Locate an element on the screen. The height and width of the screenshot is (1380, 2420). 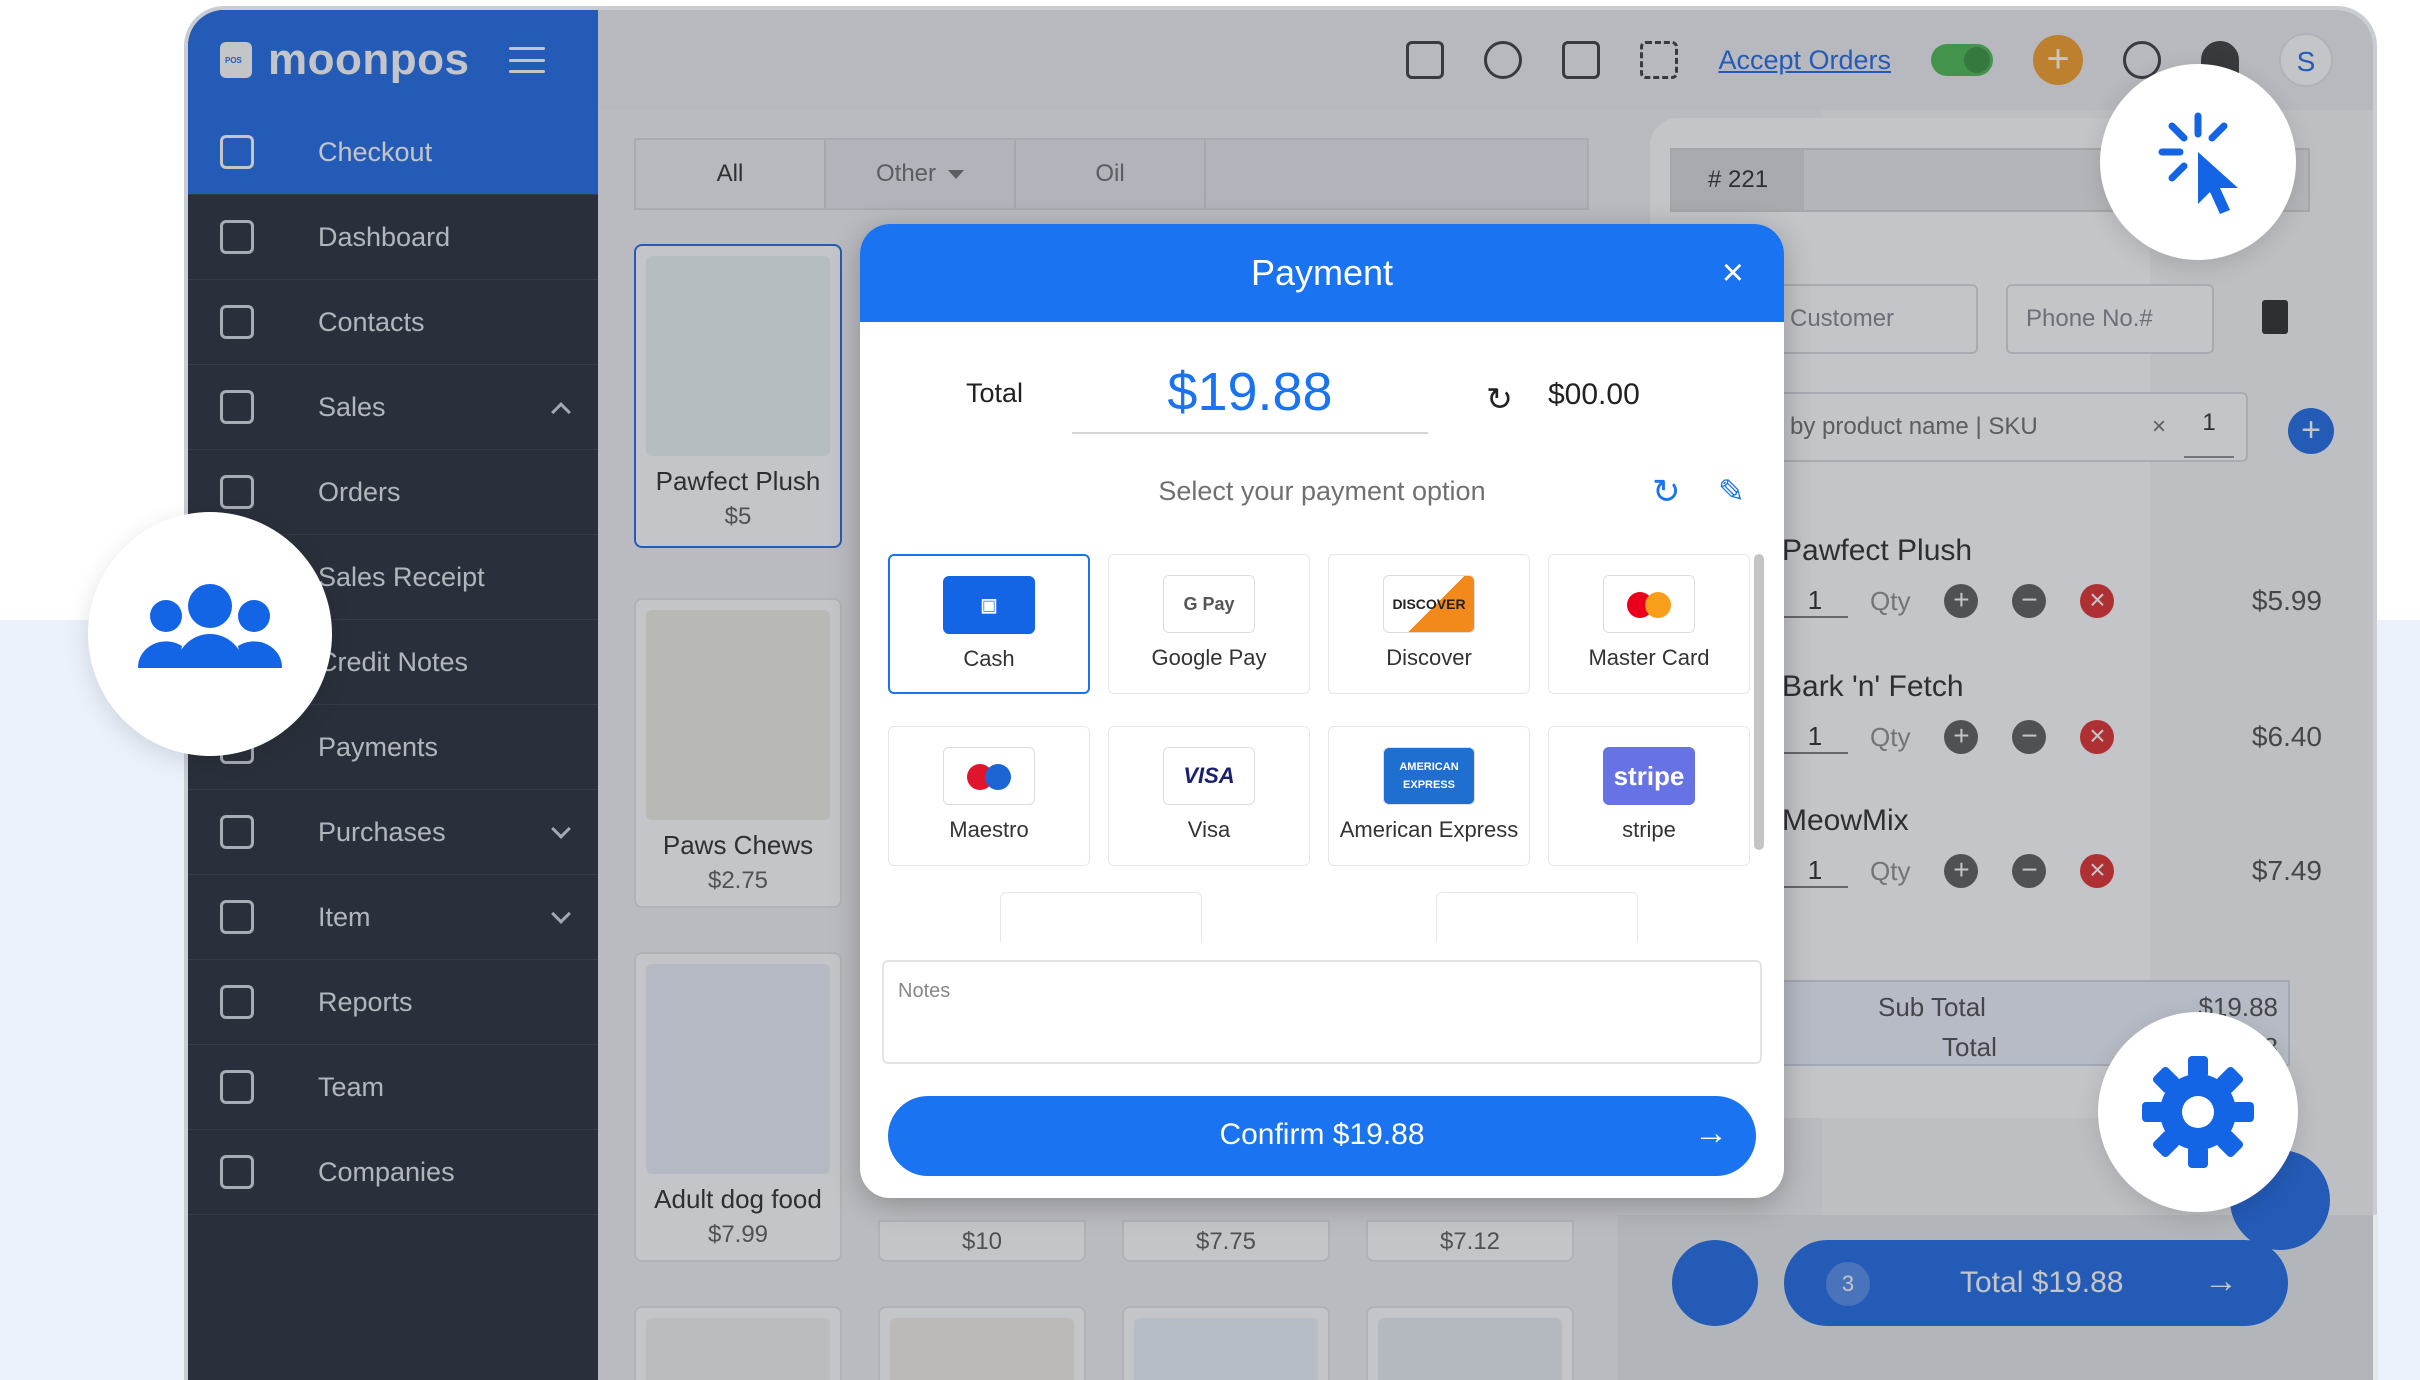
payment-option-cash: ▣ Cash is located at coordinates (989, 624).